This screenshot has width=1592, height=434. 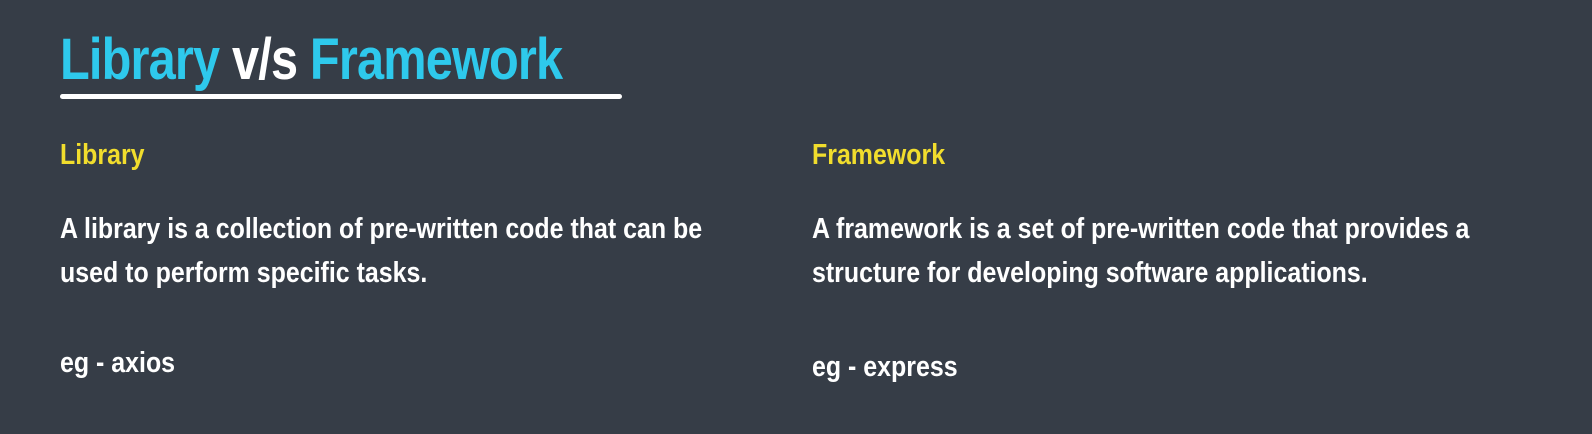 I want to click on slide-title: Library v/s Framework, so click(x=311, y=60).